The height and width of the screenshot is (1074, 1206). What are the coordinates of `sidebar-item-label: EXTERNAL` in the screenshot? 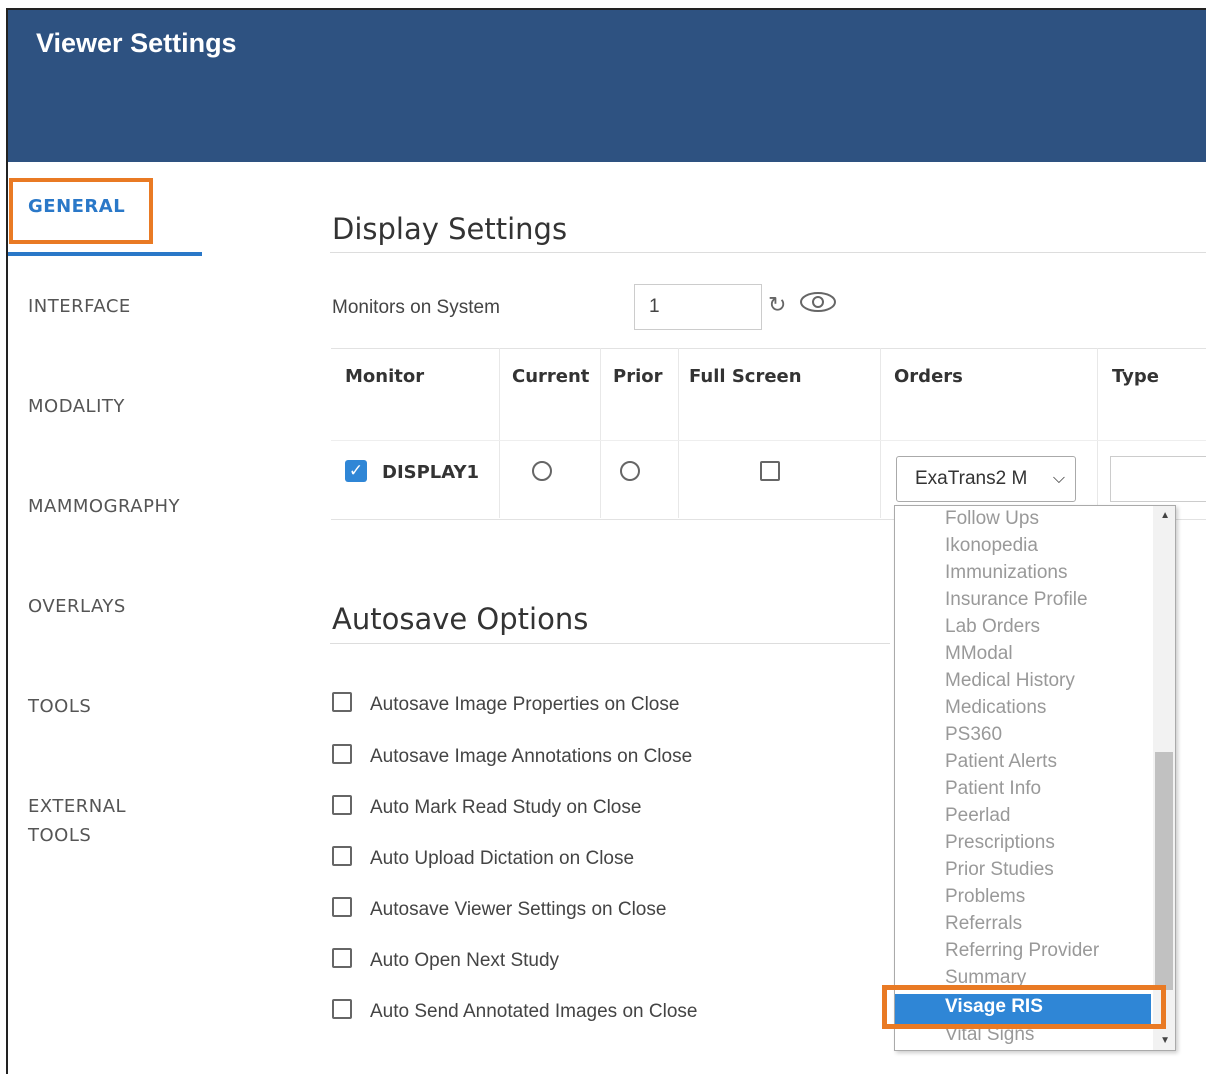 It's located at (77, 806).